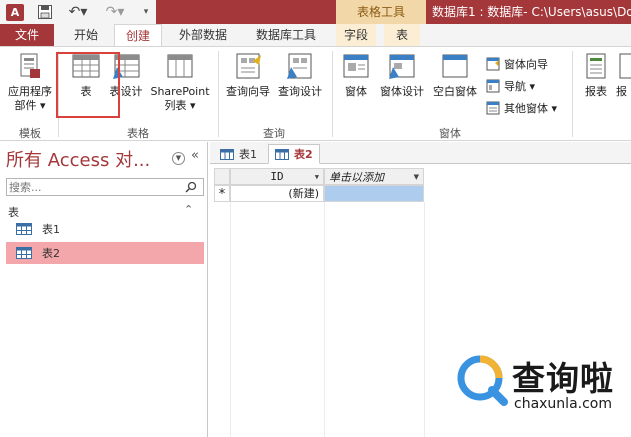  Describe the element at coordinates (482, 380) in the screenshot. I see `magnifier-logo-icon` at that location.